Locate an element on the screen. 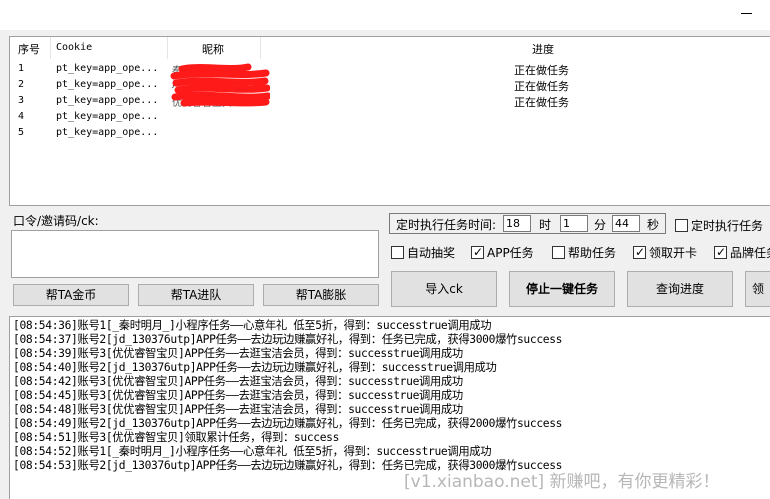 The image size is (770, 499). row-seq: 1 is located at coordinates (21, 68).